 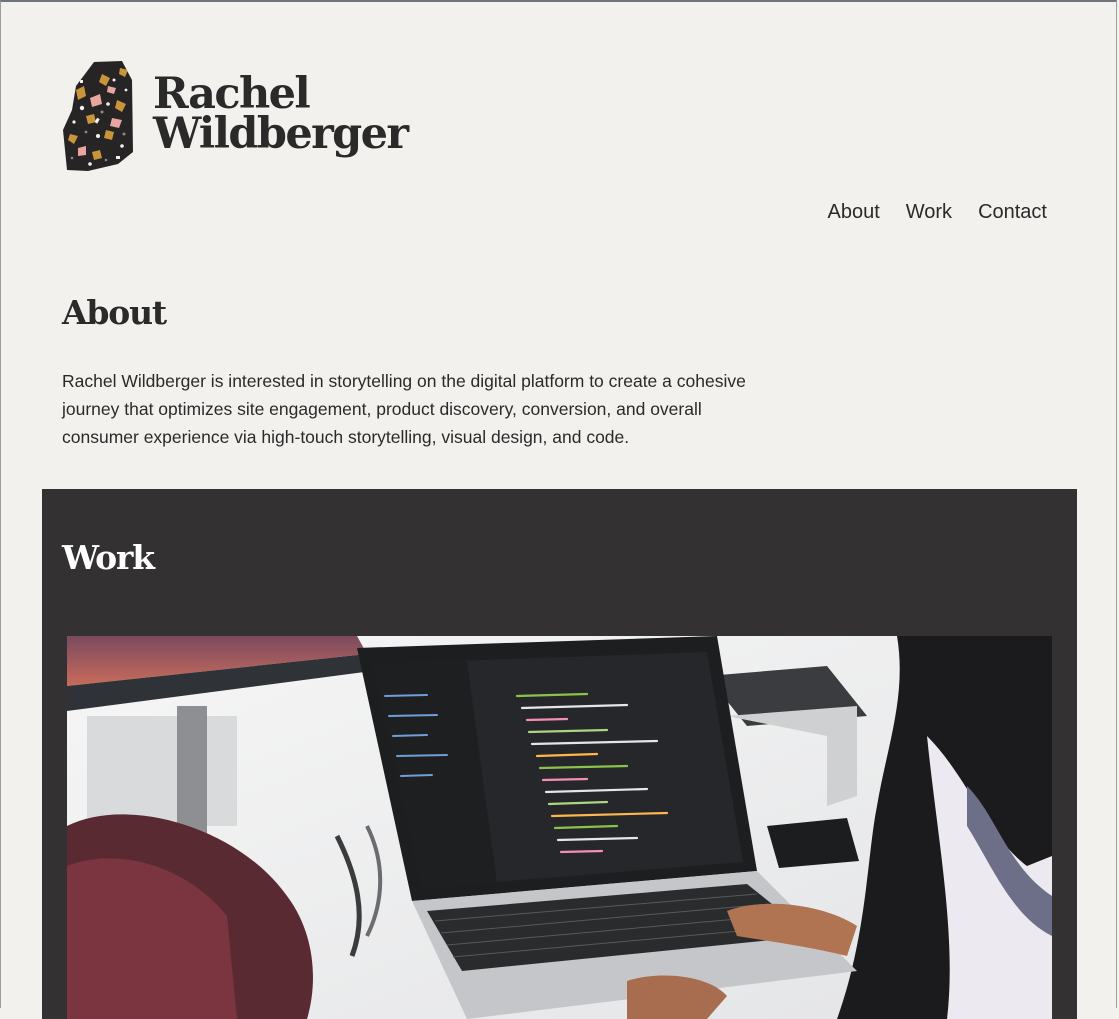 What do you see at coordinates (114, 312) in the screenshot?
I see `about-heading: About` at bounding box center [114, 312].